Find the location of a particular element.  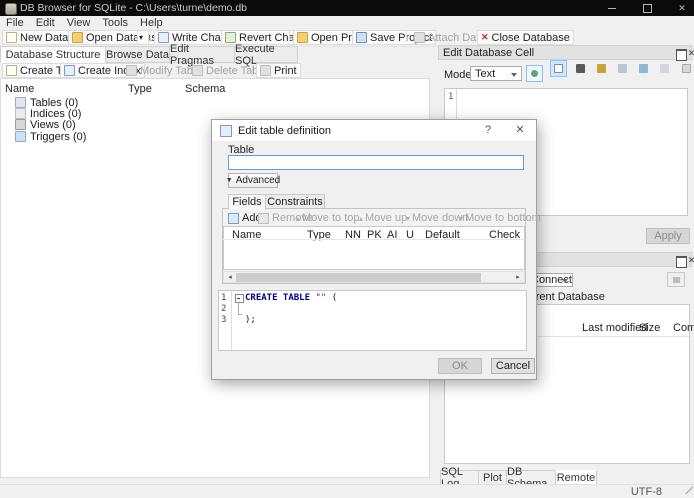

tab-browse-data: Browse Data is located at coordinates (137, 54).